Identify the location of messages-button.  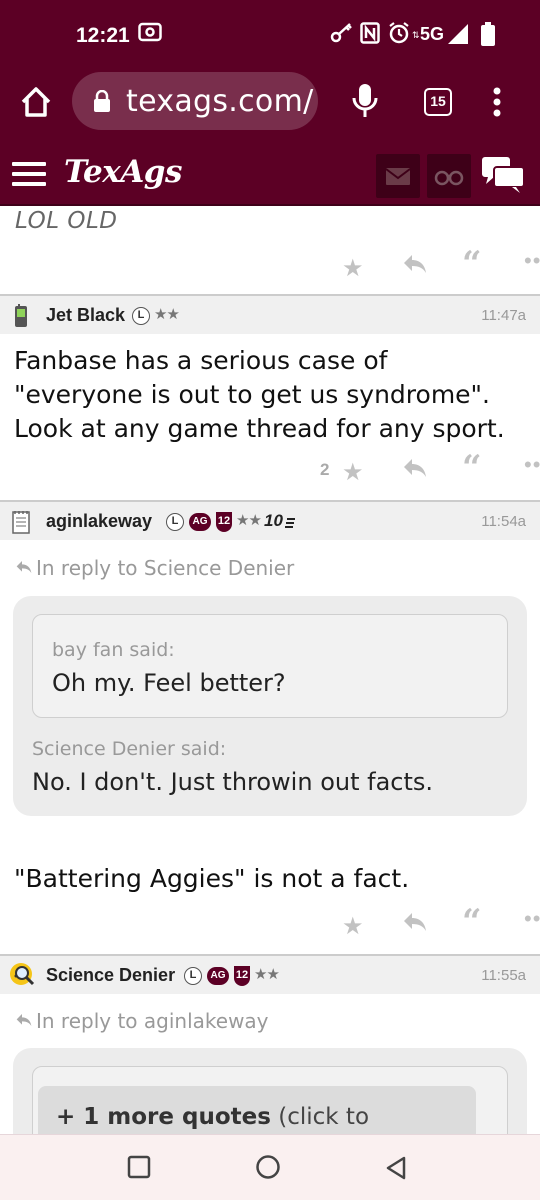
(398, 176).